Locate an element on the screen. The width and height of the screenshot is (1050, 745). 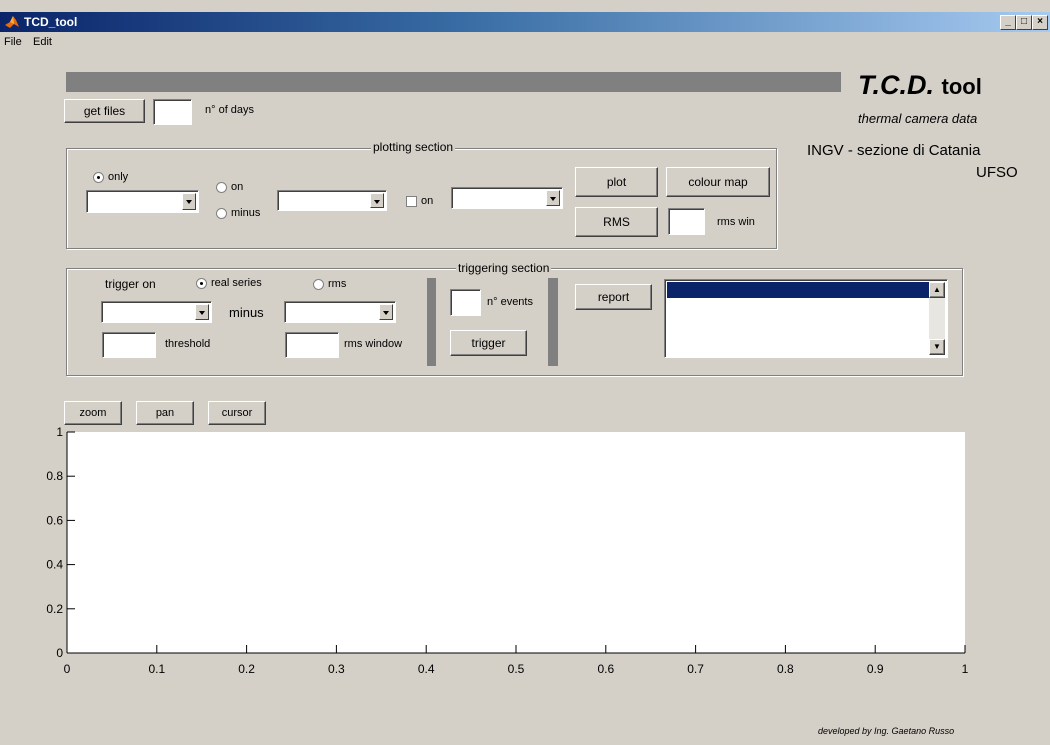
x-tick-label: 0.1 is located at coordinates (156, 669).